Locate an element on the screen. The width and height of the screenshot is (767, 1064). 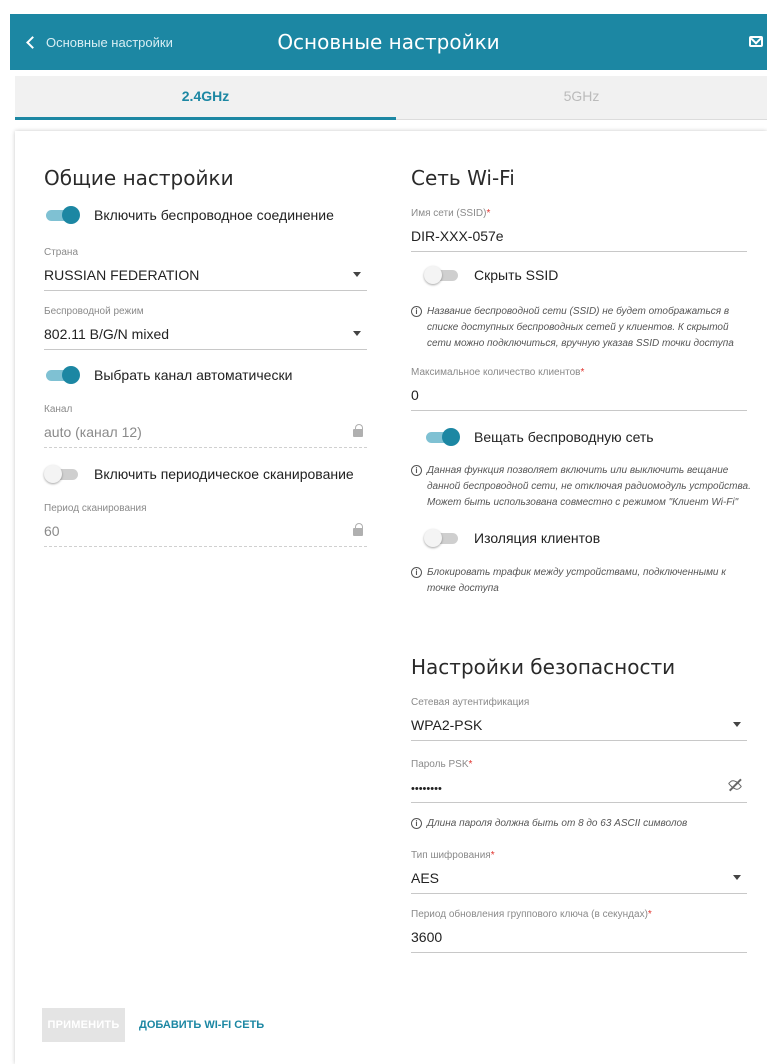
psk-field: Пароль PSK* •••••••• is located at coordinates (579, 781).